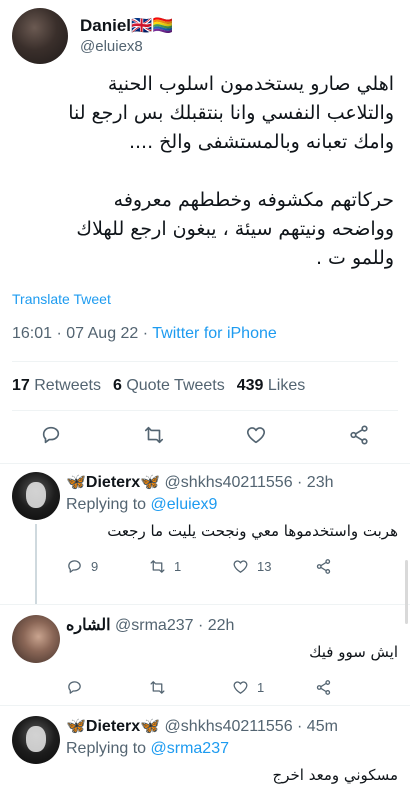  I want to click on reply-actions: 1, so click(232, 687).